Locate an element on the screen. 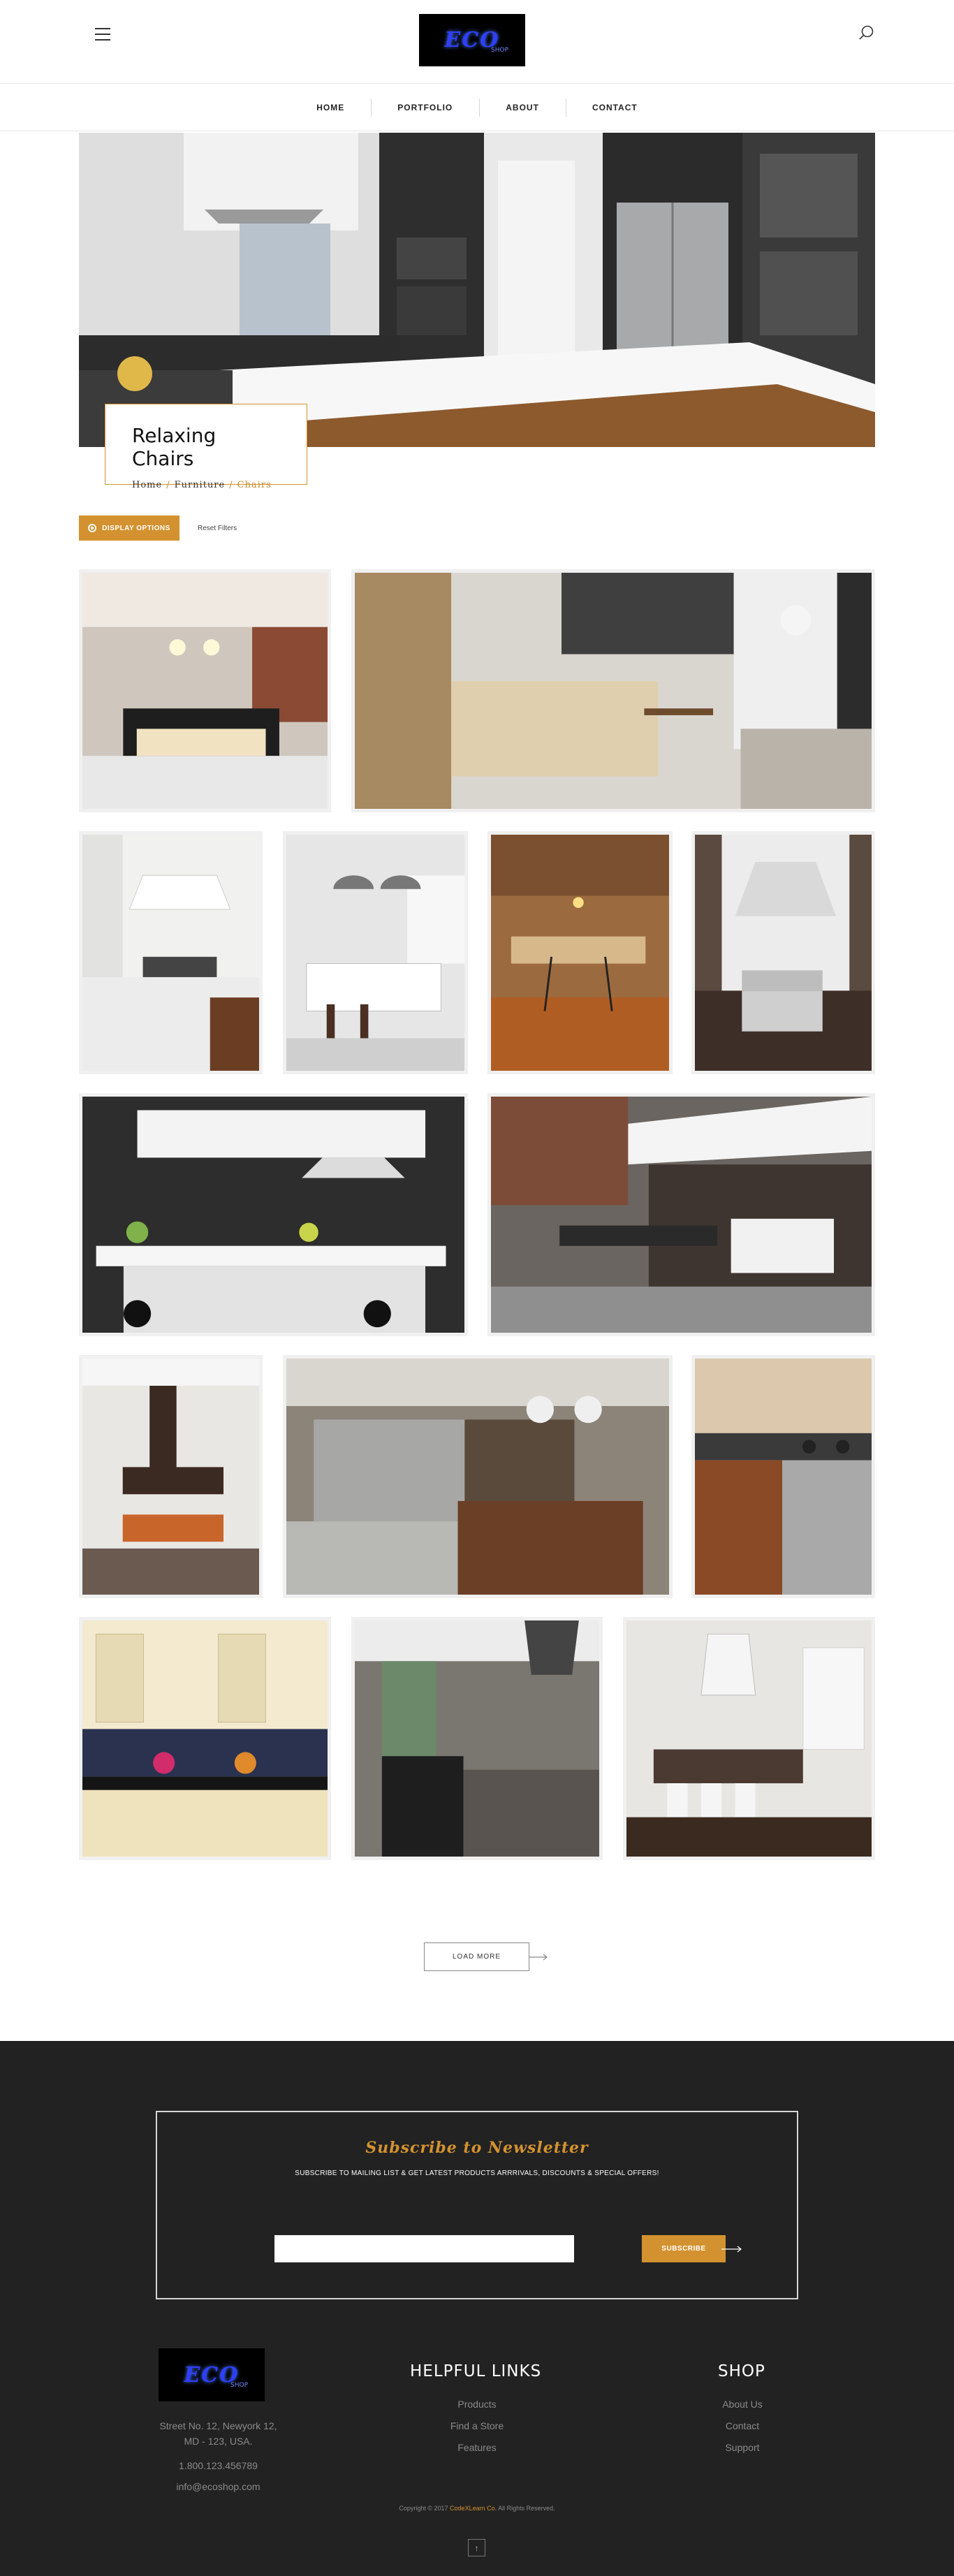 The image size is (954, 2576). filter-row: DISPLAY OPTIONS Reset Filters is located at coordinates (158, 528).